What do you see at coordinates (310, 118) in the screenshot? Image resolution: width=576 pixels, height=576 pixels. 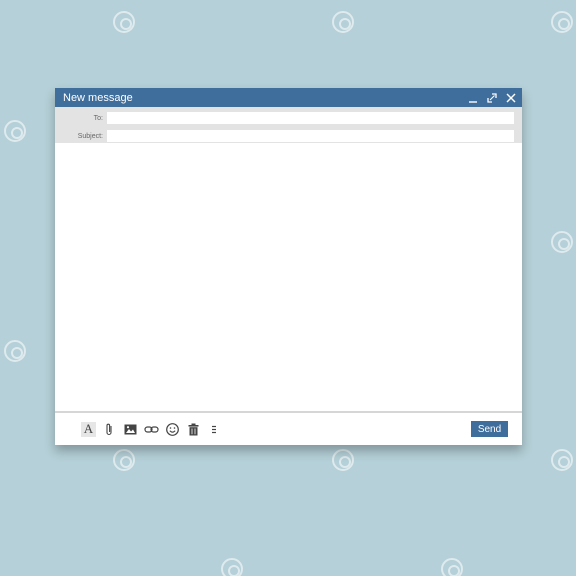 I see `to-field` at bounding box center [310, 118].